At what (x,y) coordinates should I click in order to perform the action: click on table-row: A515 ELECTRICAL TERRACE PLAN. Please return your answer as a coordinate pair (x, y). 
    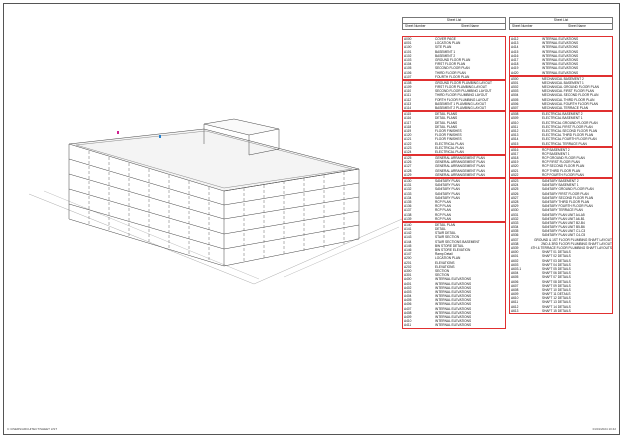
    Looking at the image, I should click on (561, 144).